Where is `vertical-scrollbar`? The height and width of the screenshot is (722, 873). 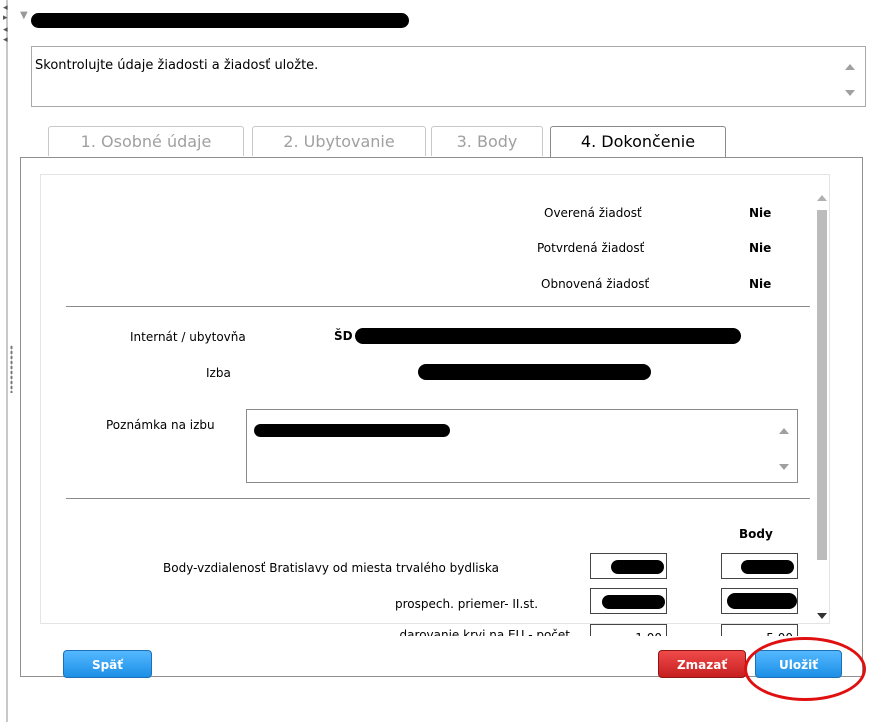
vertical-scrollbar is located at coordinates (822, 403).